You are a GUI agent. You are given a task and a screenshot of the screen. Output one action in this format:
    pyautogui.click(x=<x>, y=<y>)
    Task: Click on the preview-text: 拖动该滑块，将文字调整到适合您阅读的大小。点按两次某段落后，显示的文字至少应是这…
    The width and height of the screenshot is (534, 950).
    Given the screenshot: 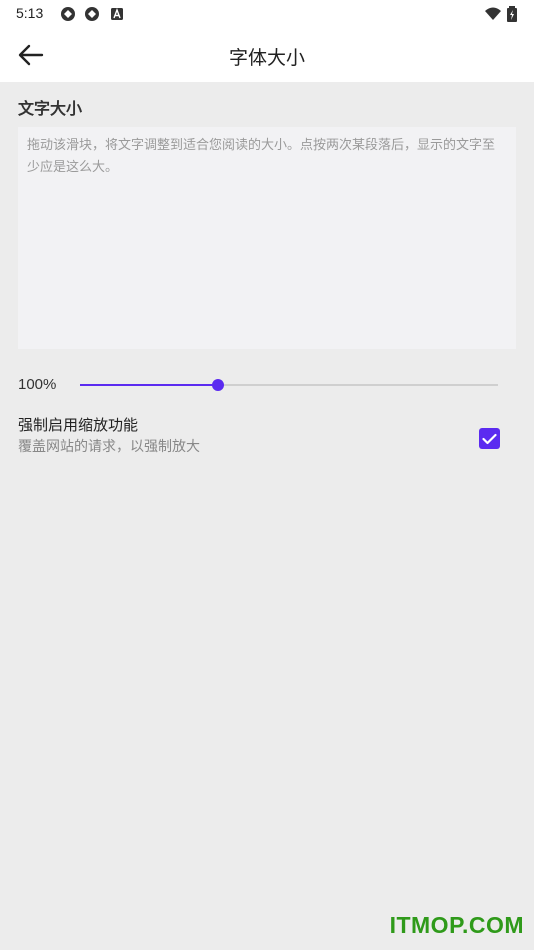 What is the action you would take?
    pyautogui.click(x=261, y=156)
    